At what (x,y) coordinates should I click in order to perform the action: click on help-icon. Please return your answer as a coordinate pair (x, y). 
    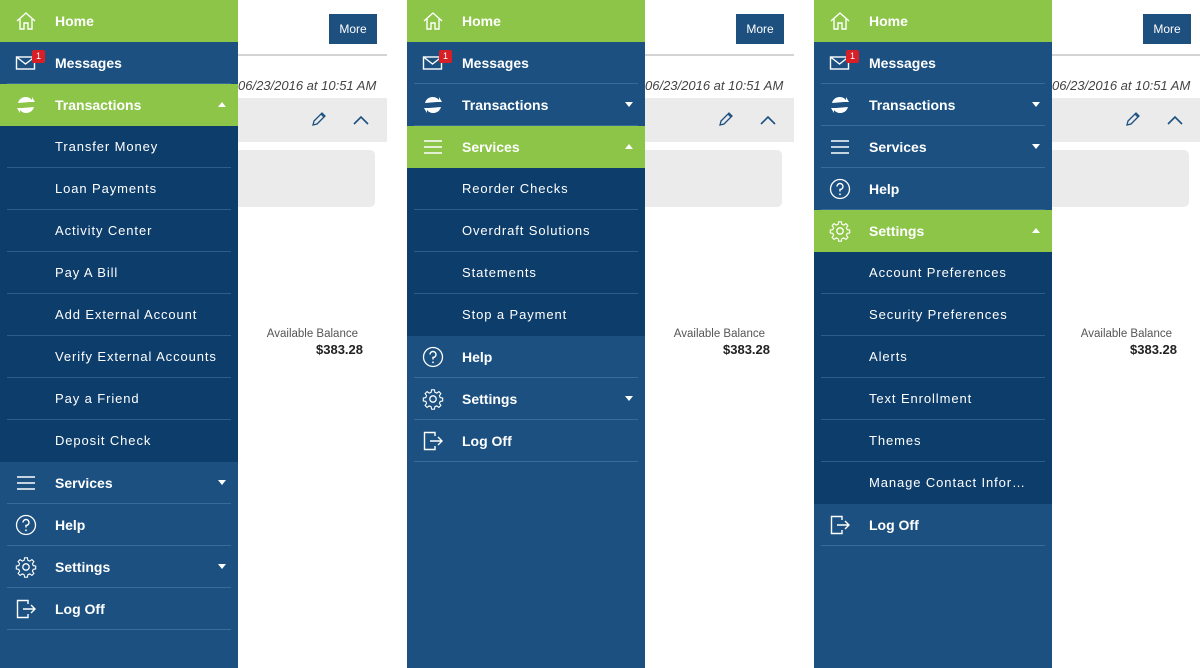
    Looking at the image, I should click on (433, 357).